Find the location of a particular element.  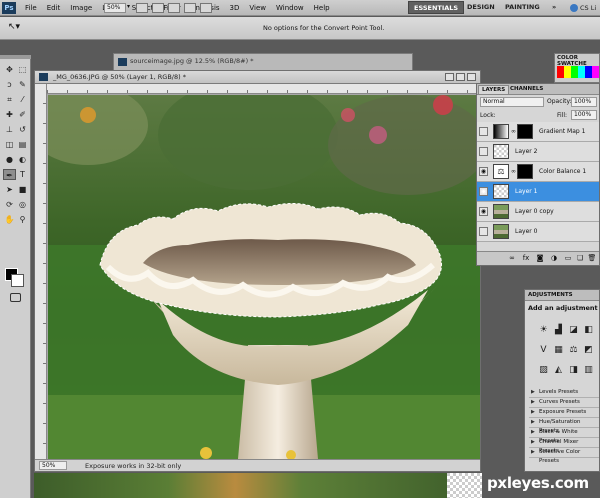

black-white-icon: ◩ is located at coordinates (588, 350).